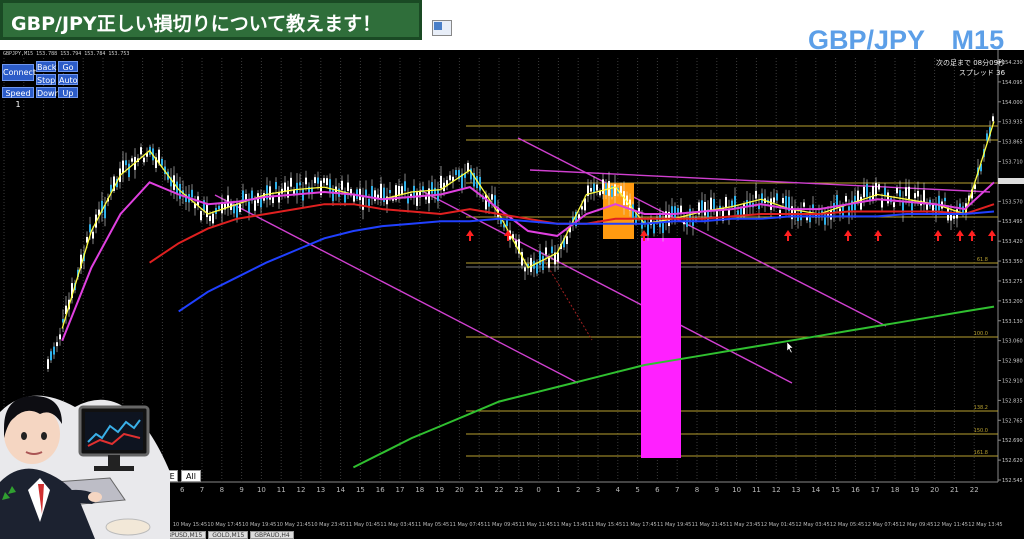 The image size is (1024, 539). What do you see at coordinates (639, 525) in the screenshot?
I see `x-date-tick: 11 May 17:45` at bounding box center [639, 525].